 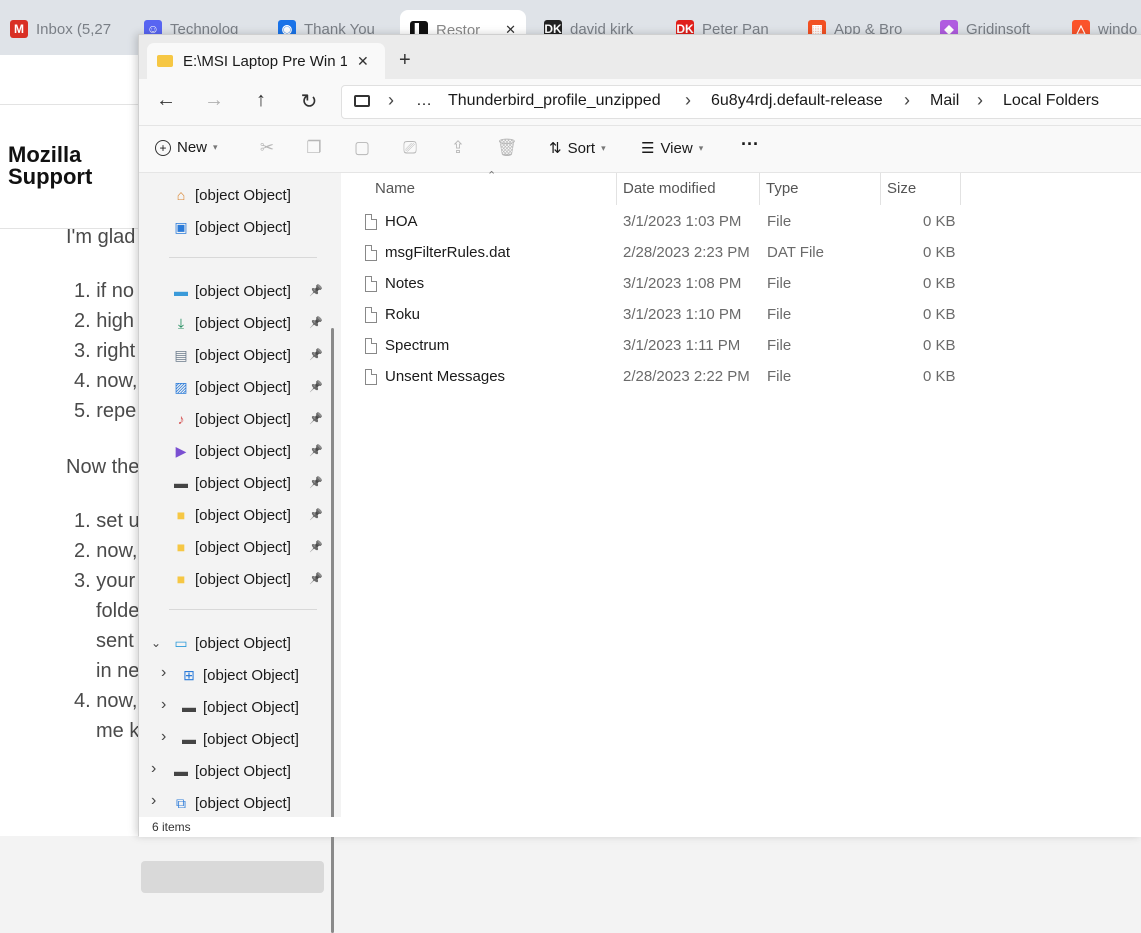 I want to click on copy-icon: ❐, so click(x=314, y=148).